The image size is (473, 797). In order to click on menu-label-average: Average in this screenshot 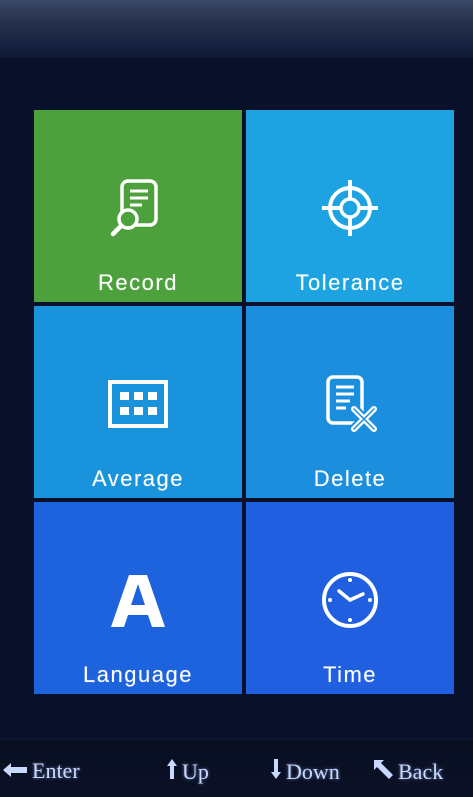, I will do `click(138, 478)`.